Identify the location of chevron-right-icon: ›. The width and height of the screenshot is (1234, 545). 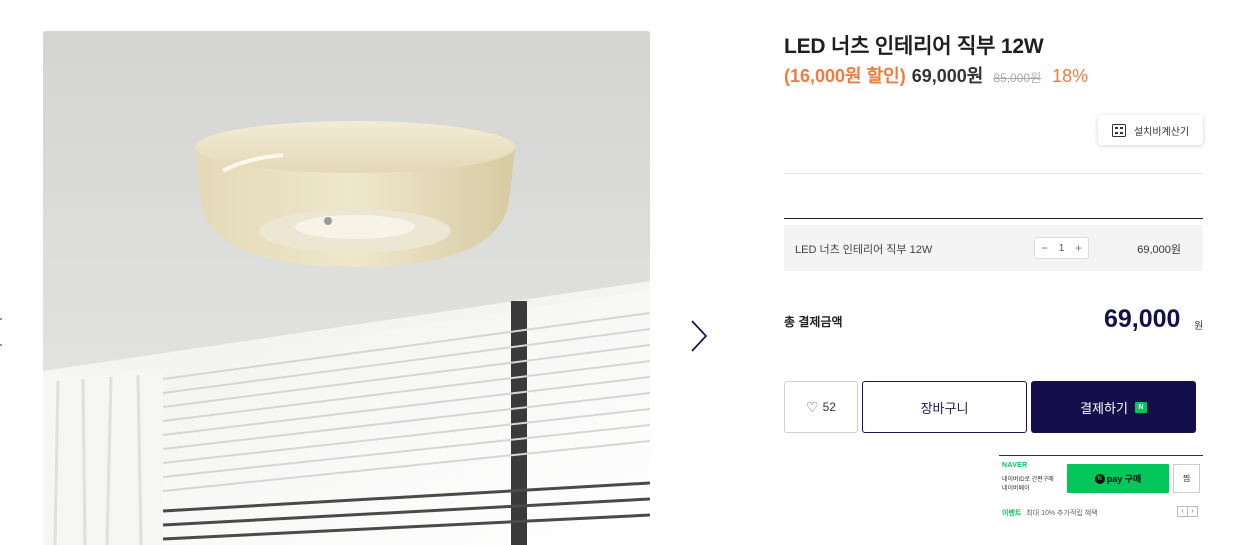
(1192, 511).